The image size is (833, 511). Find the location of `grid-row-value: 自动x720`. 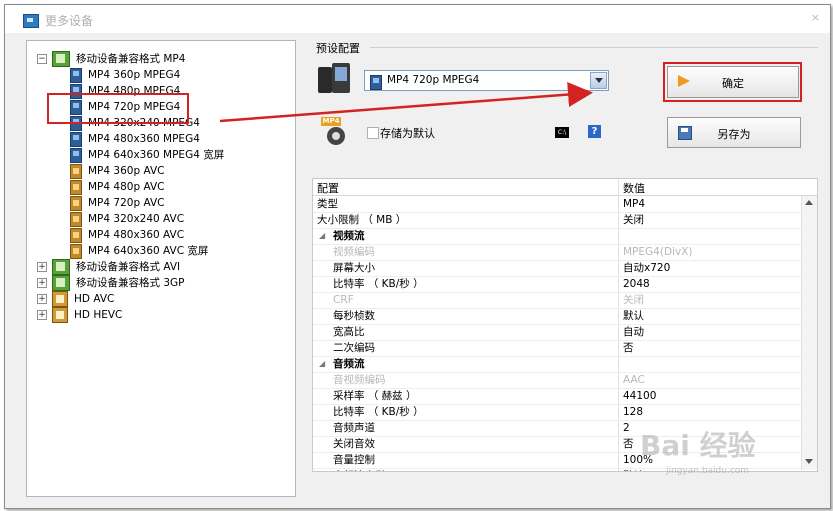

grid-row-value: 自动x720 is located at coordinates (646, 268).